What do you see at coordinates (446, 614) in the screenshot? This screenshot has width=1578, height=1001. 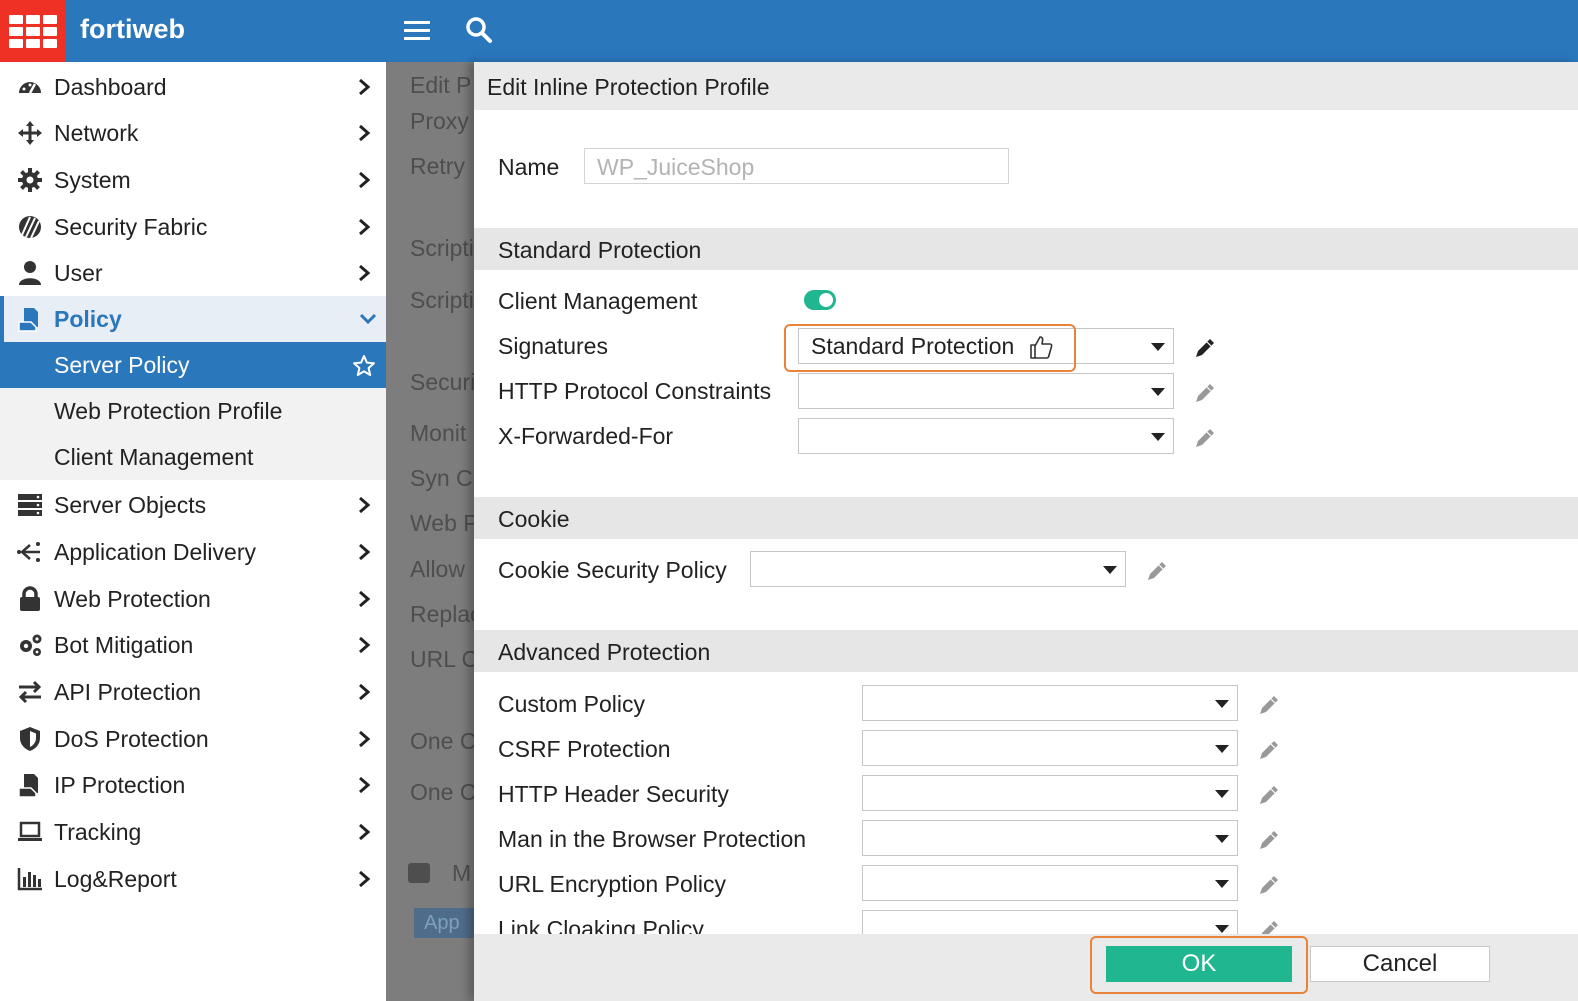 I see `background-label: Replac` at bounding box center [446, 614].